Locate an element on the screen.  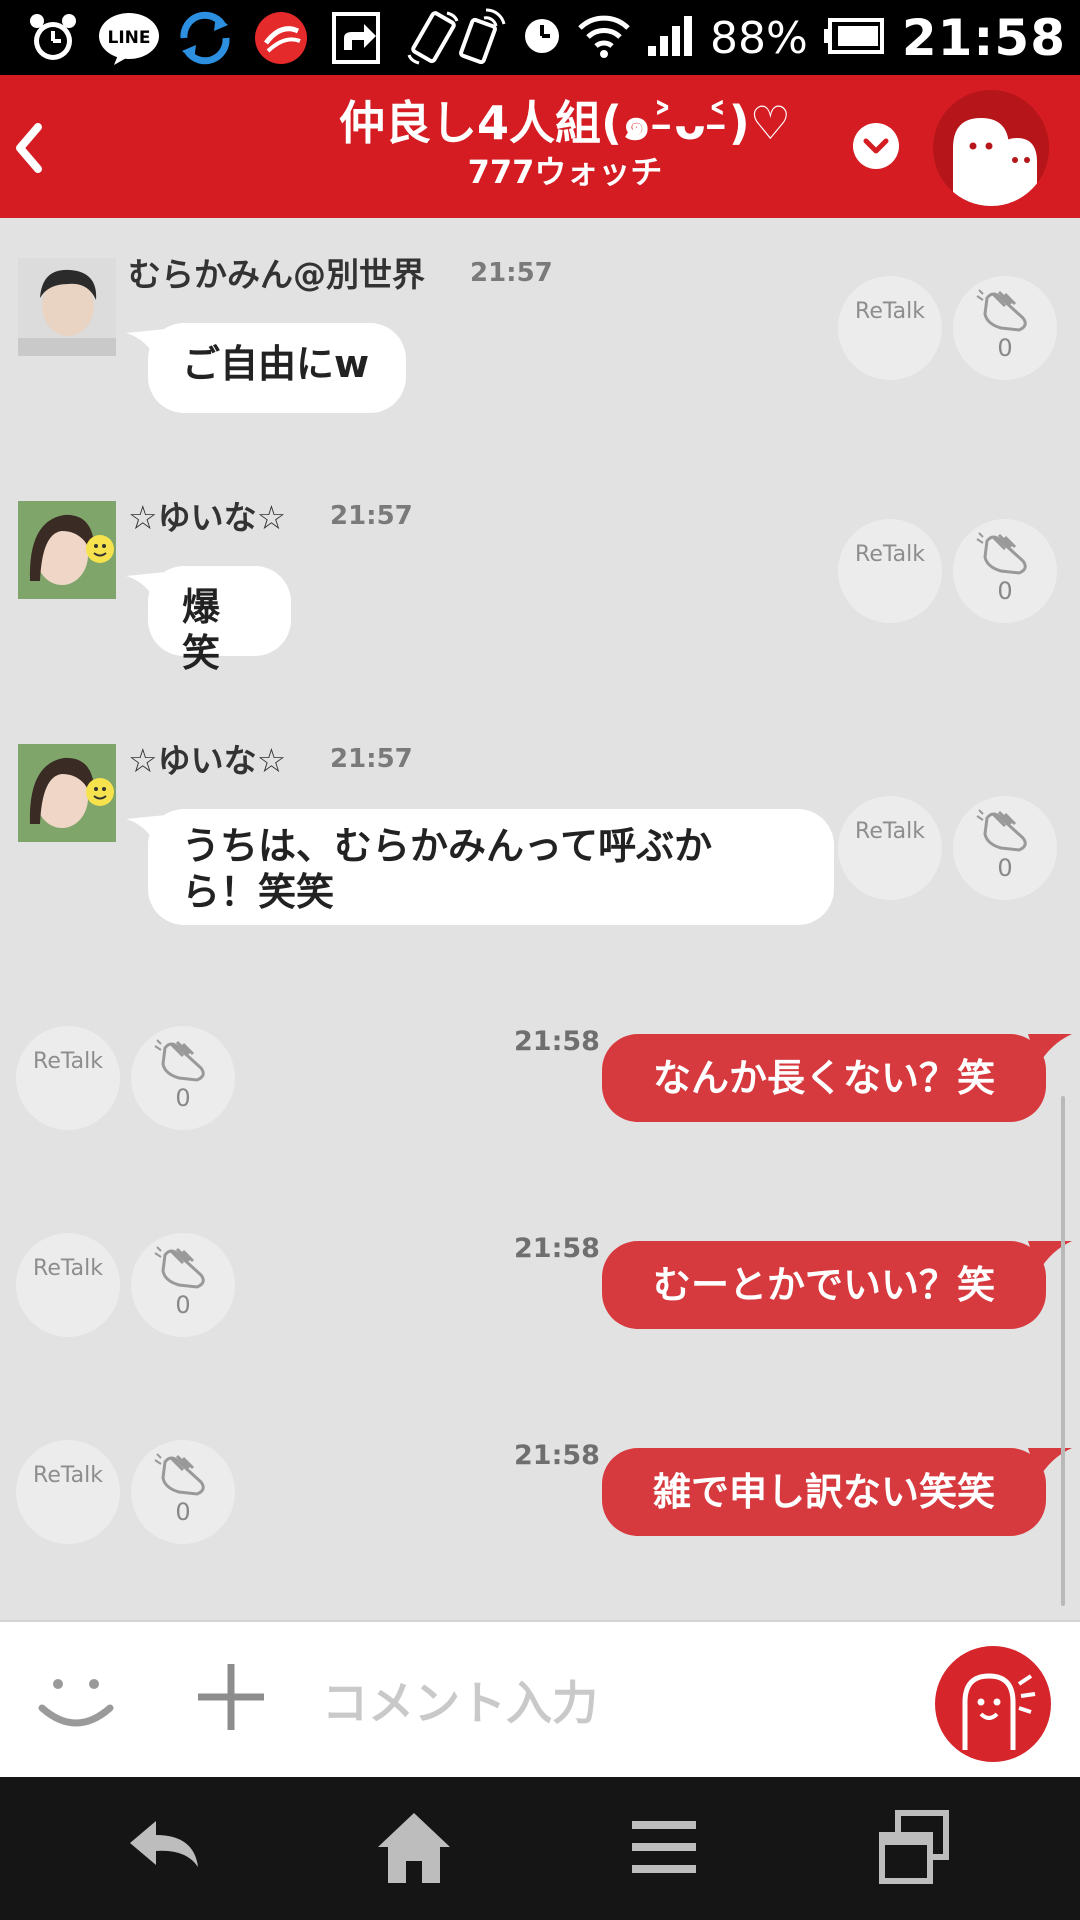
message-text: なんか長くない？笑 is located at coordinates (823, 1078).